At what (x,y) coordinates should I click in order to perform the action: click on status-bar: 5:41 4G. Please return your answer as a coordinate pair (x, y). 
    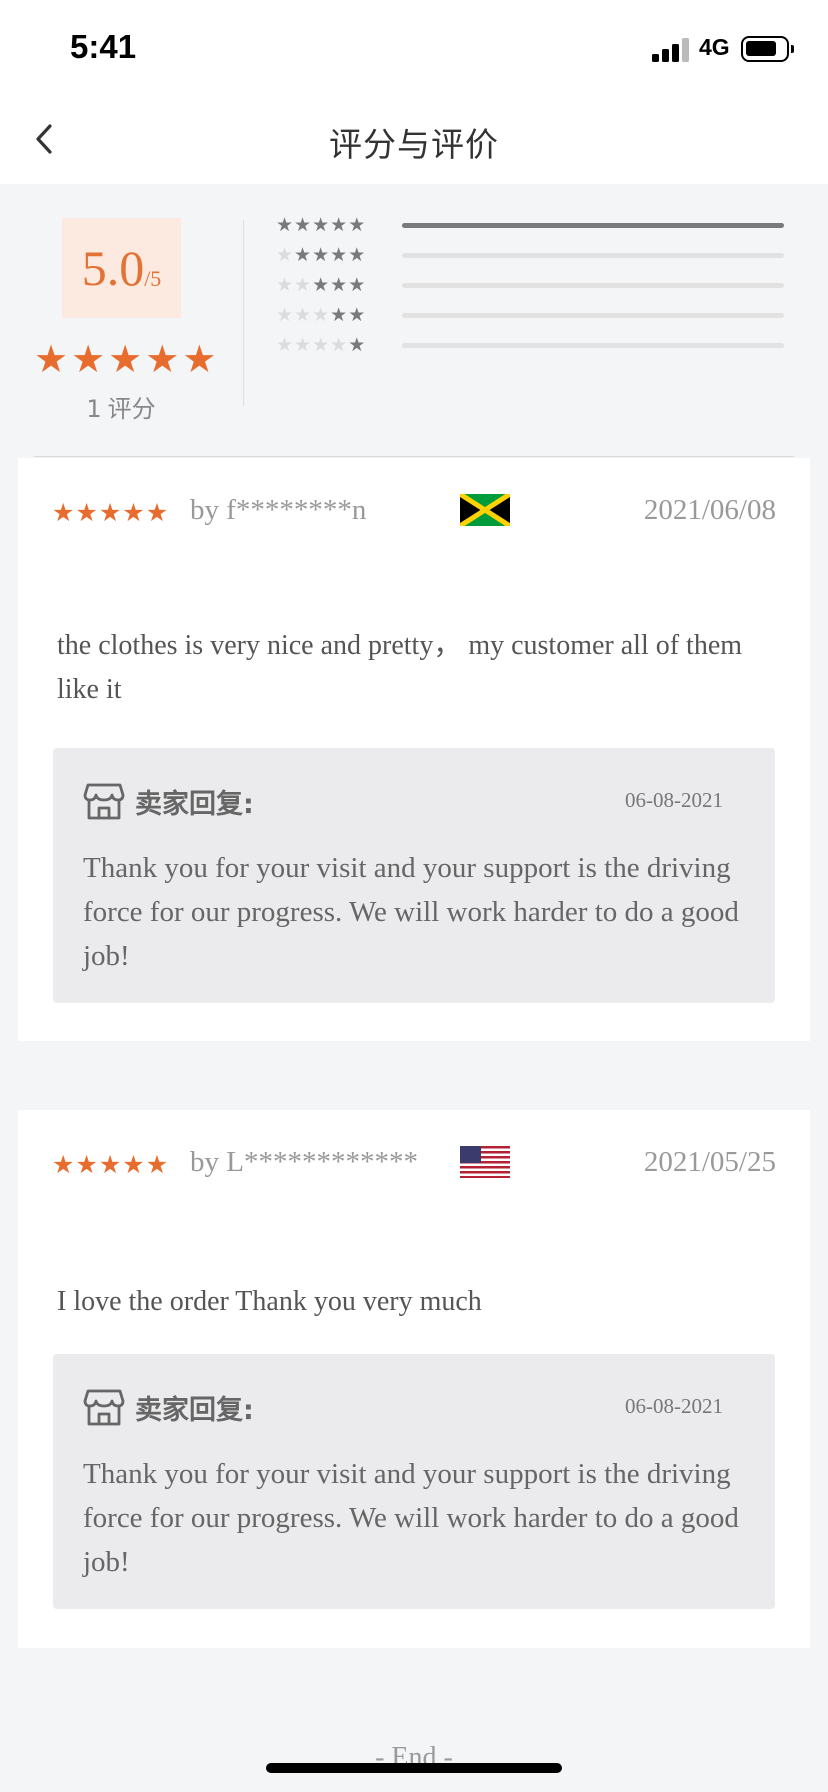
    Looking at the image, I should click on (414, 48).